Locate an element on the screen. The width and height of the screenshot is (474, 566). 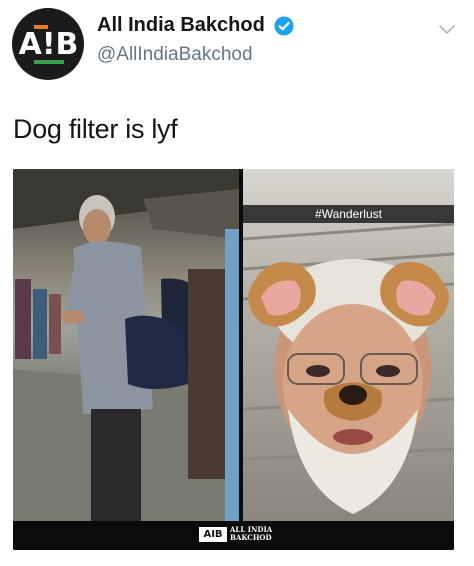
aib-logo-b: B is located at coordinates (67, 44).